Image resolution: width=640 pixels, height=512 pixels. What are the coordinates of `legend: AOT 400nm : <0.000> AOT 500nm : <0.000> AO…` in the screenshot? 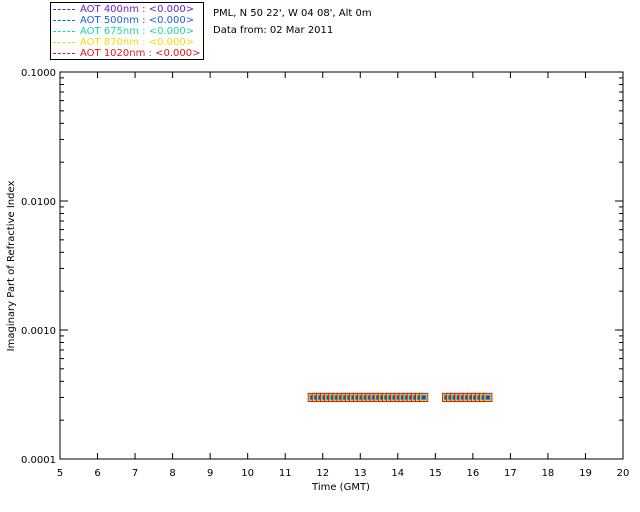 It's located at (127, 31).